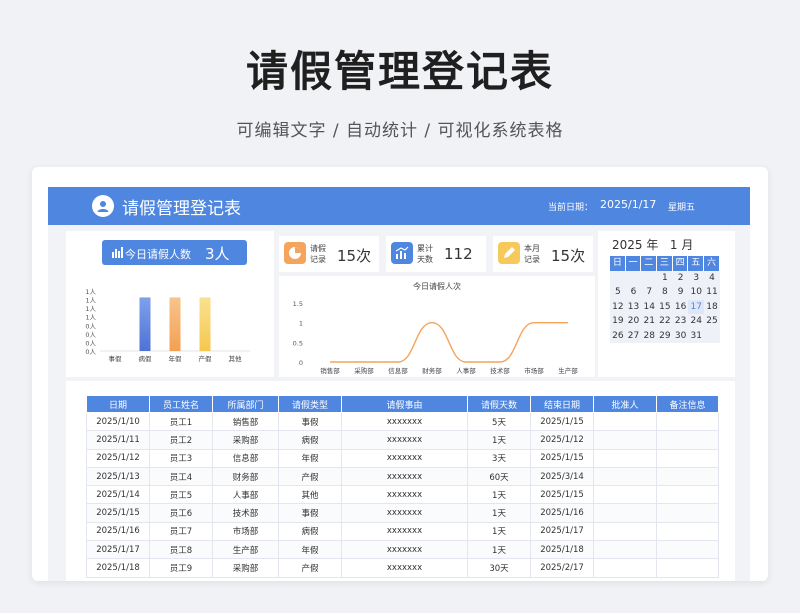  What do you see at coordinates (118, 550) in the screenshot?
I see `table-cell: 2025/1/17` at bounding box center [118, 550].